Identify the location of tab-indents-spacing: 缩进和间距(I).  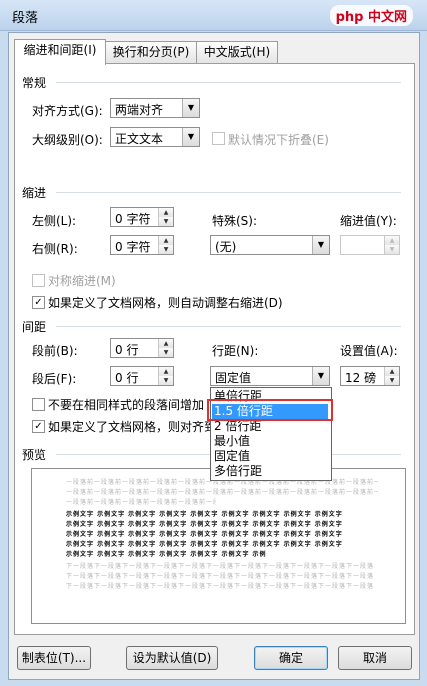
(60, 52).